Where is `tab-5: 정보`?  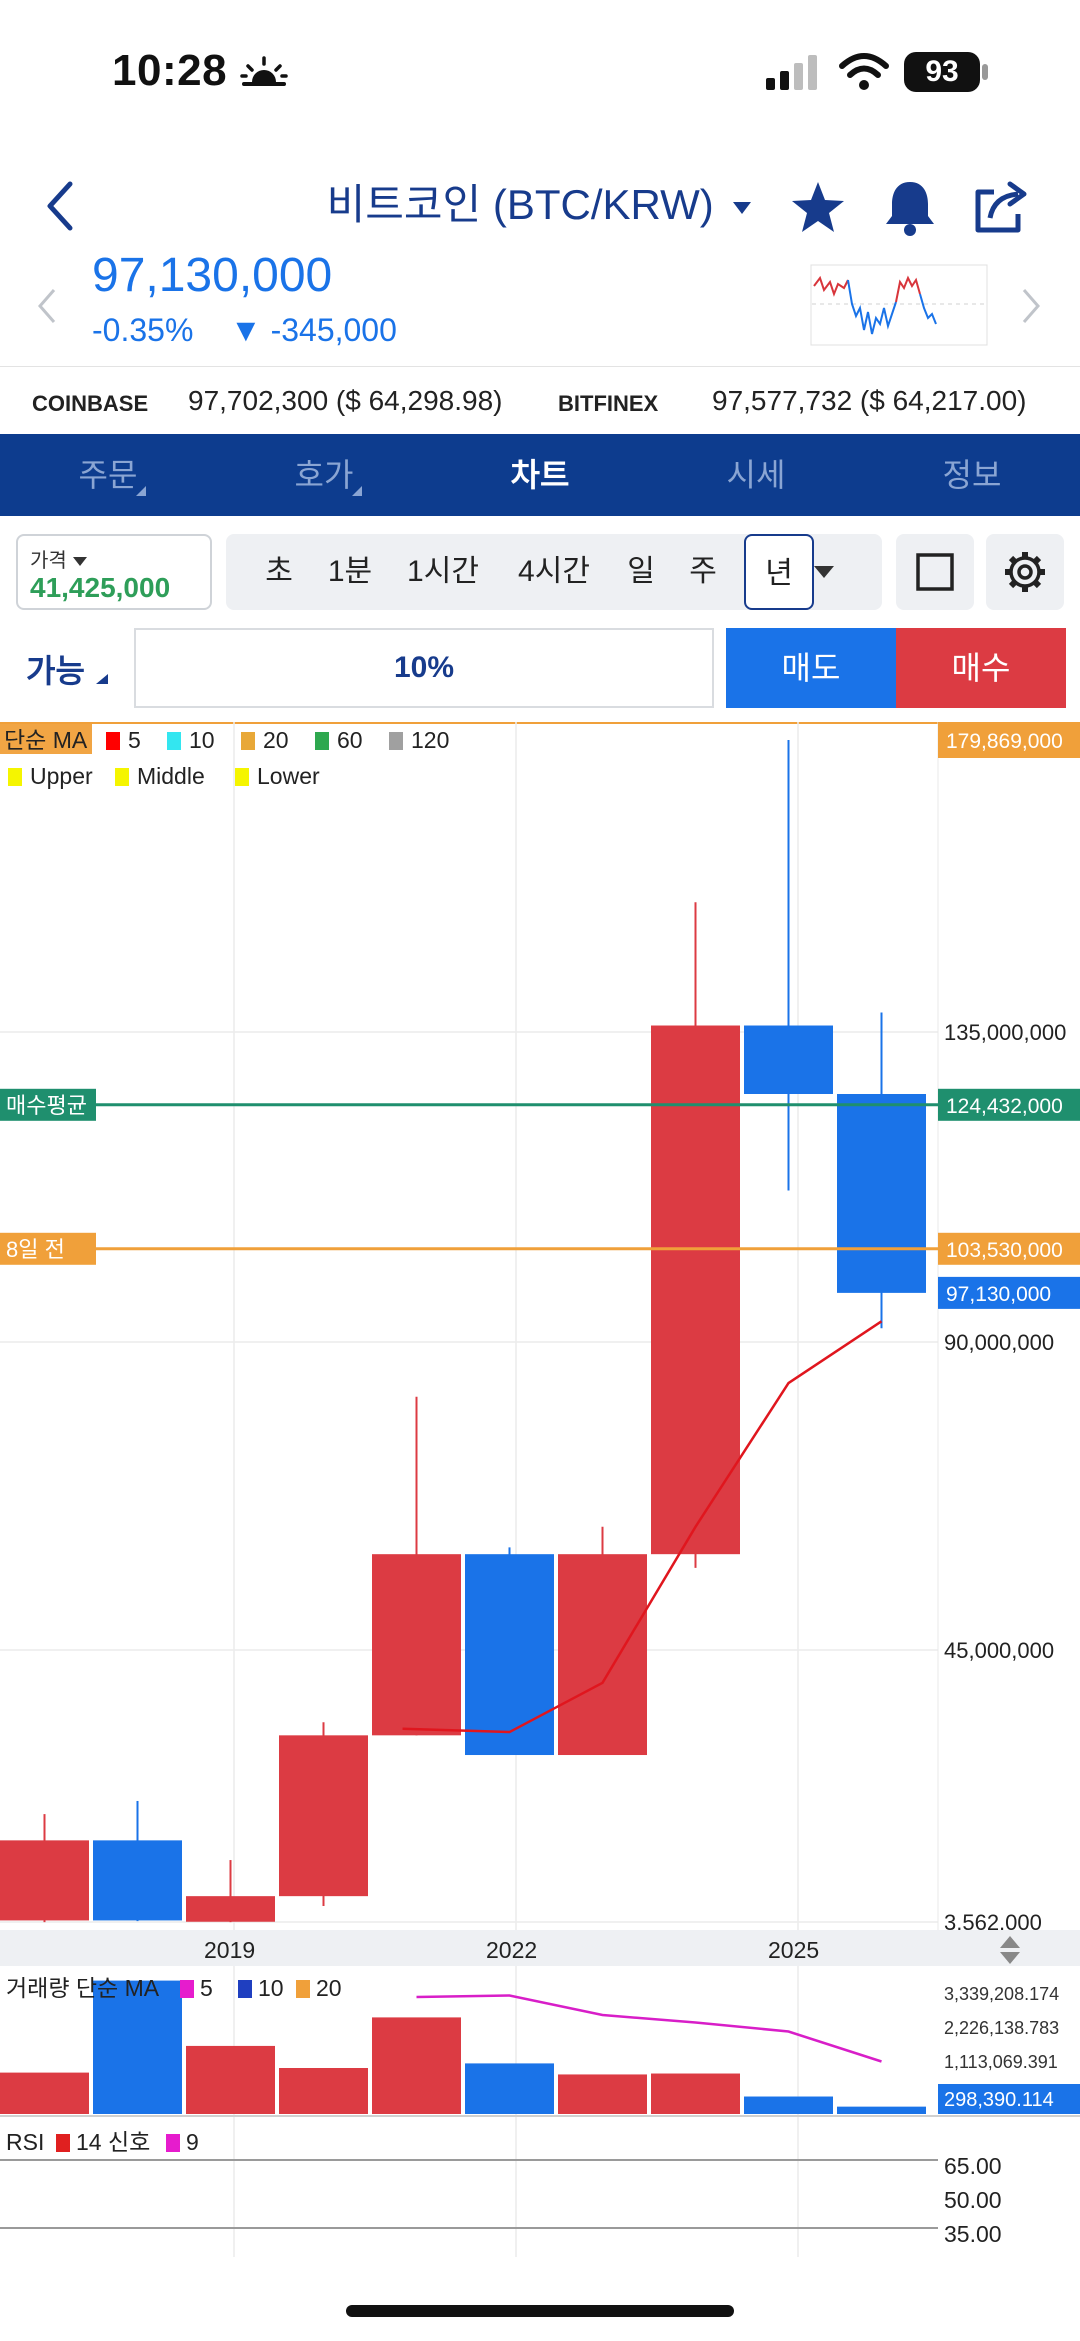
tab-5: 정보 is located at coordinates (972, 475).